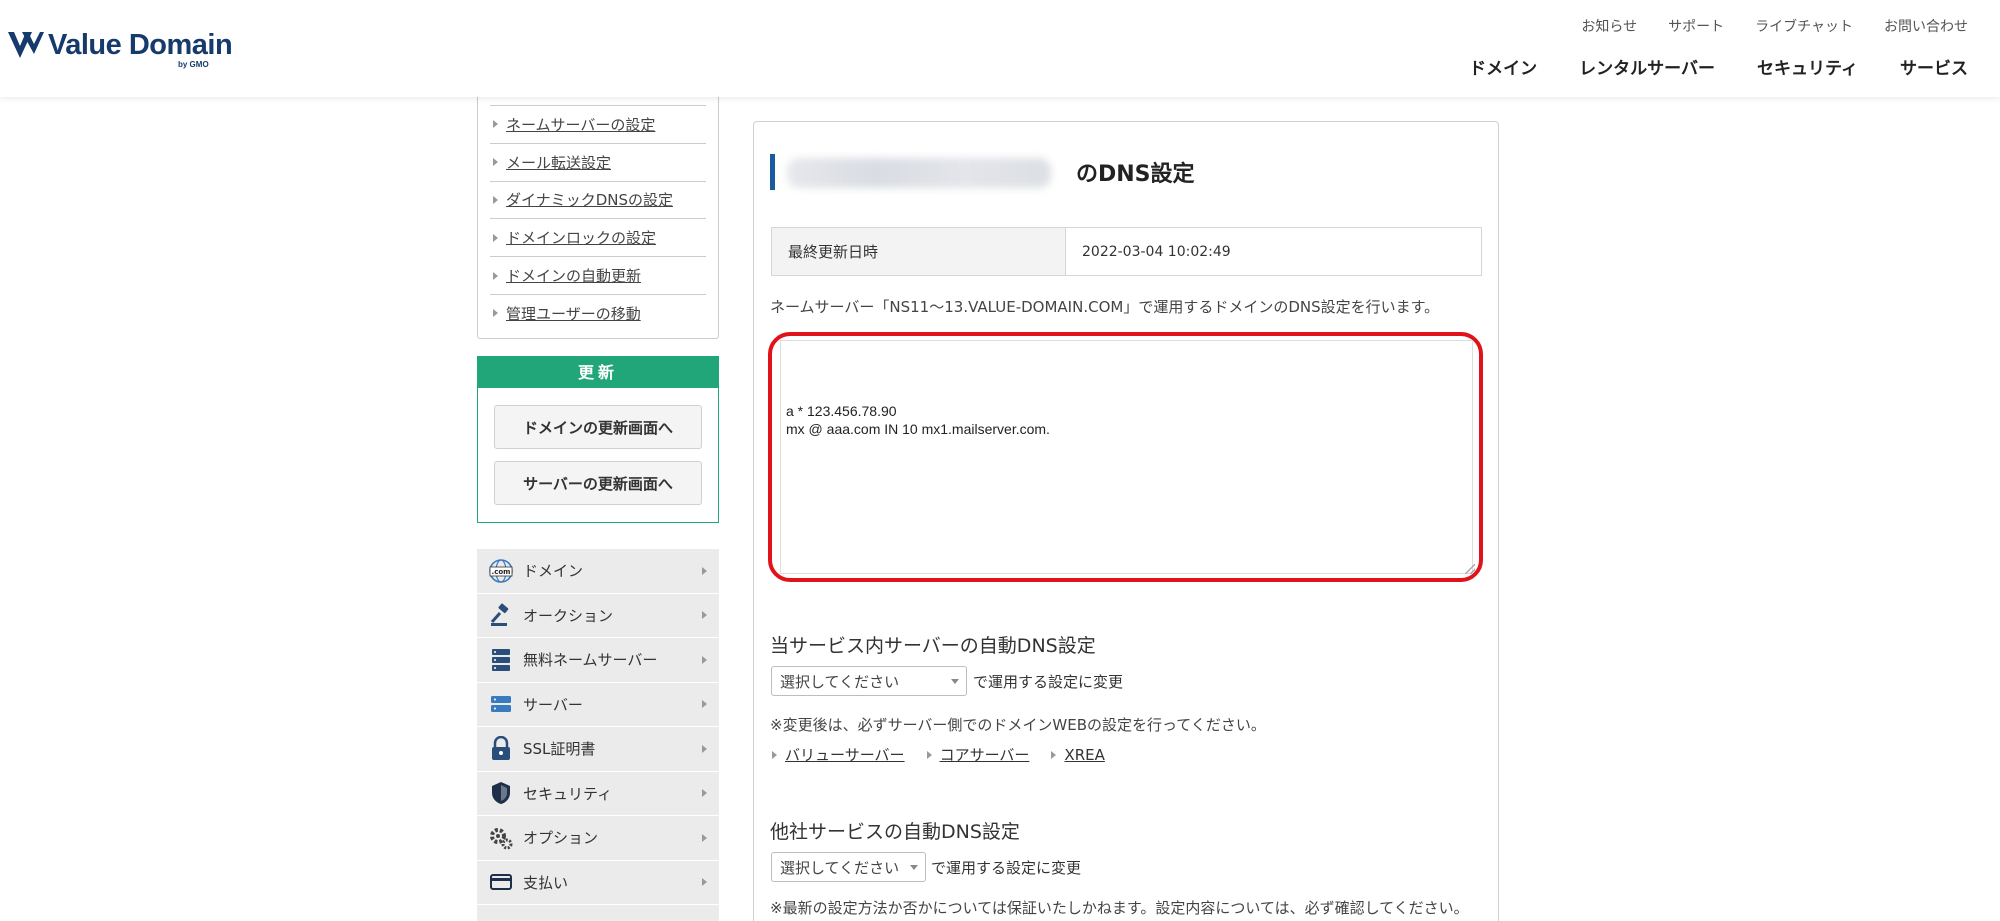 The width and height of the screenshot is (2000, 921). I want to click on internal-after-select-text: で運用する設定に変更, so click(1048, 682).